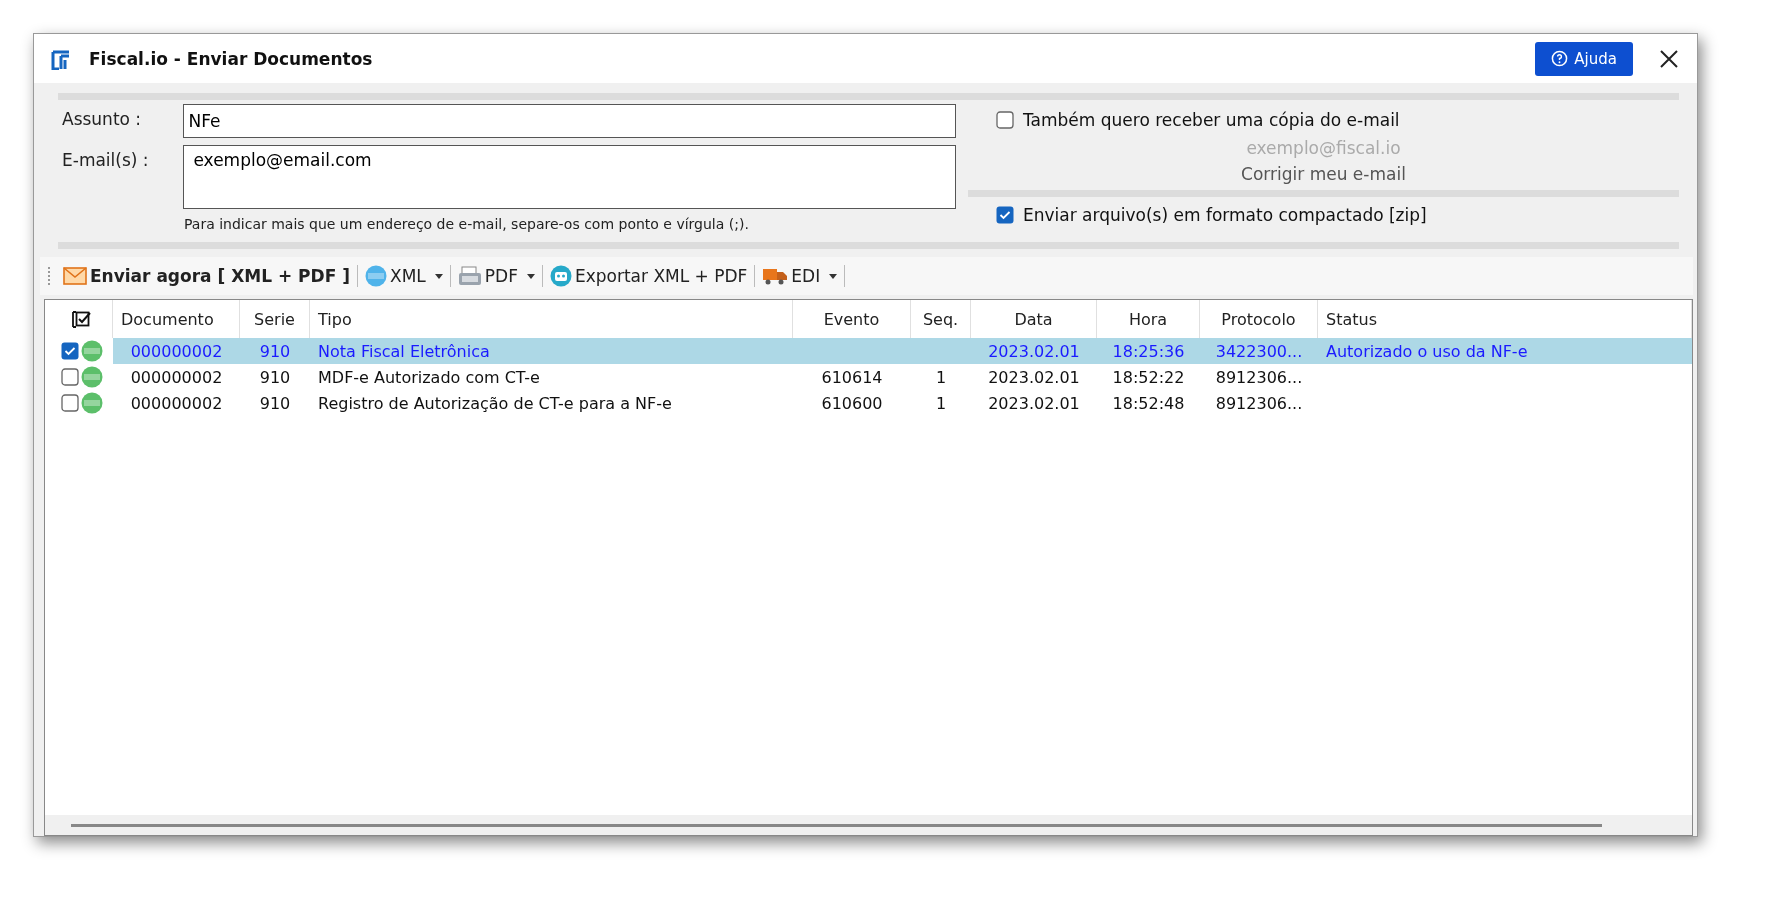 This screenshot has width=1765, height=904. What do you see at coordinates (1225, 215) in the screenshot?
I see `option-label: Enviar arquivo(s) em formato compactado [zip]` at bounding box center [1225, 215].